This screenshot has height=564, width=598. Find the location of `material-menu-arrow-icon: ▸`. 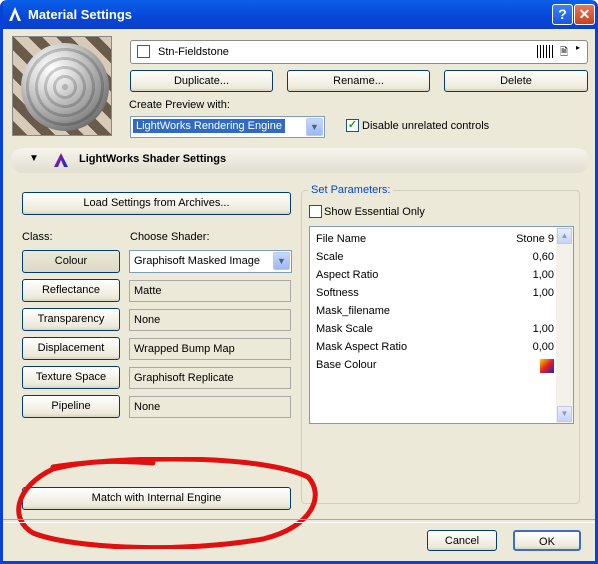

material-menu-arrow-icon: ▸ is located at coordinates (578, 47).